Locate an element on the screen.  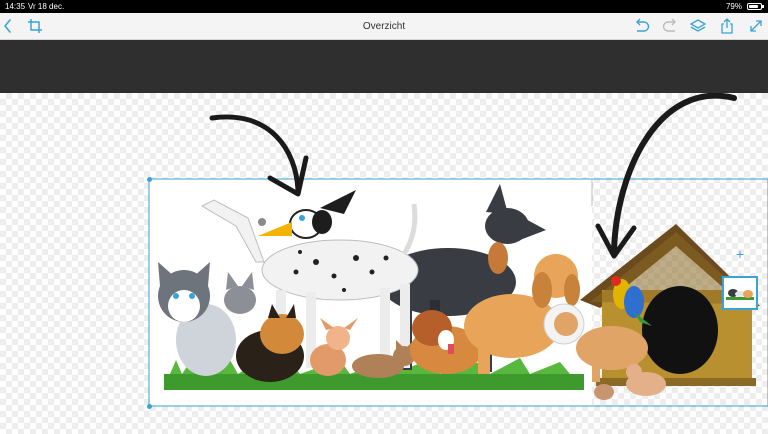
status-time: 14:35 is located at coordinates (15, 6).